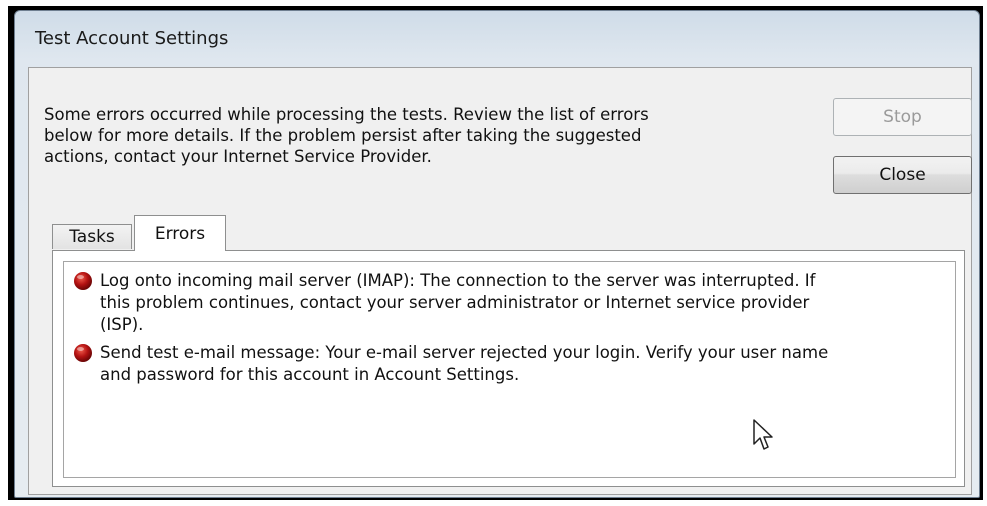 The image size is (987, 506). What do you see at coordinates (92, 236) in the screenshot?
I see `tab-tasks: Tasks` at bounding box center [92, 236].